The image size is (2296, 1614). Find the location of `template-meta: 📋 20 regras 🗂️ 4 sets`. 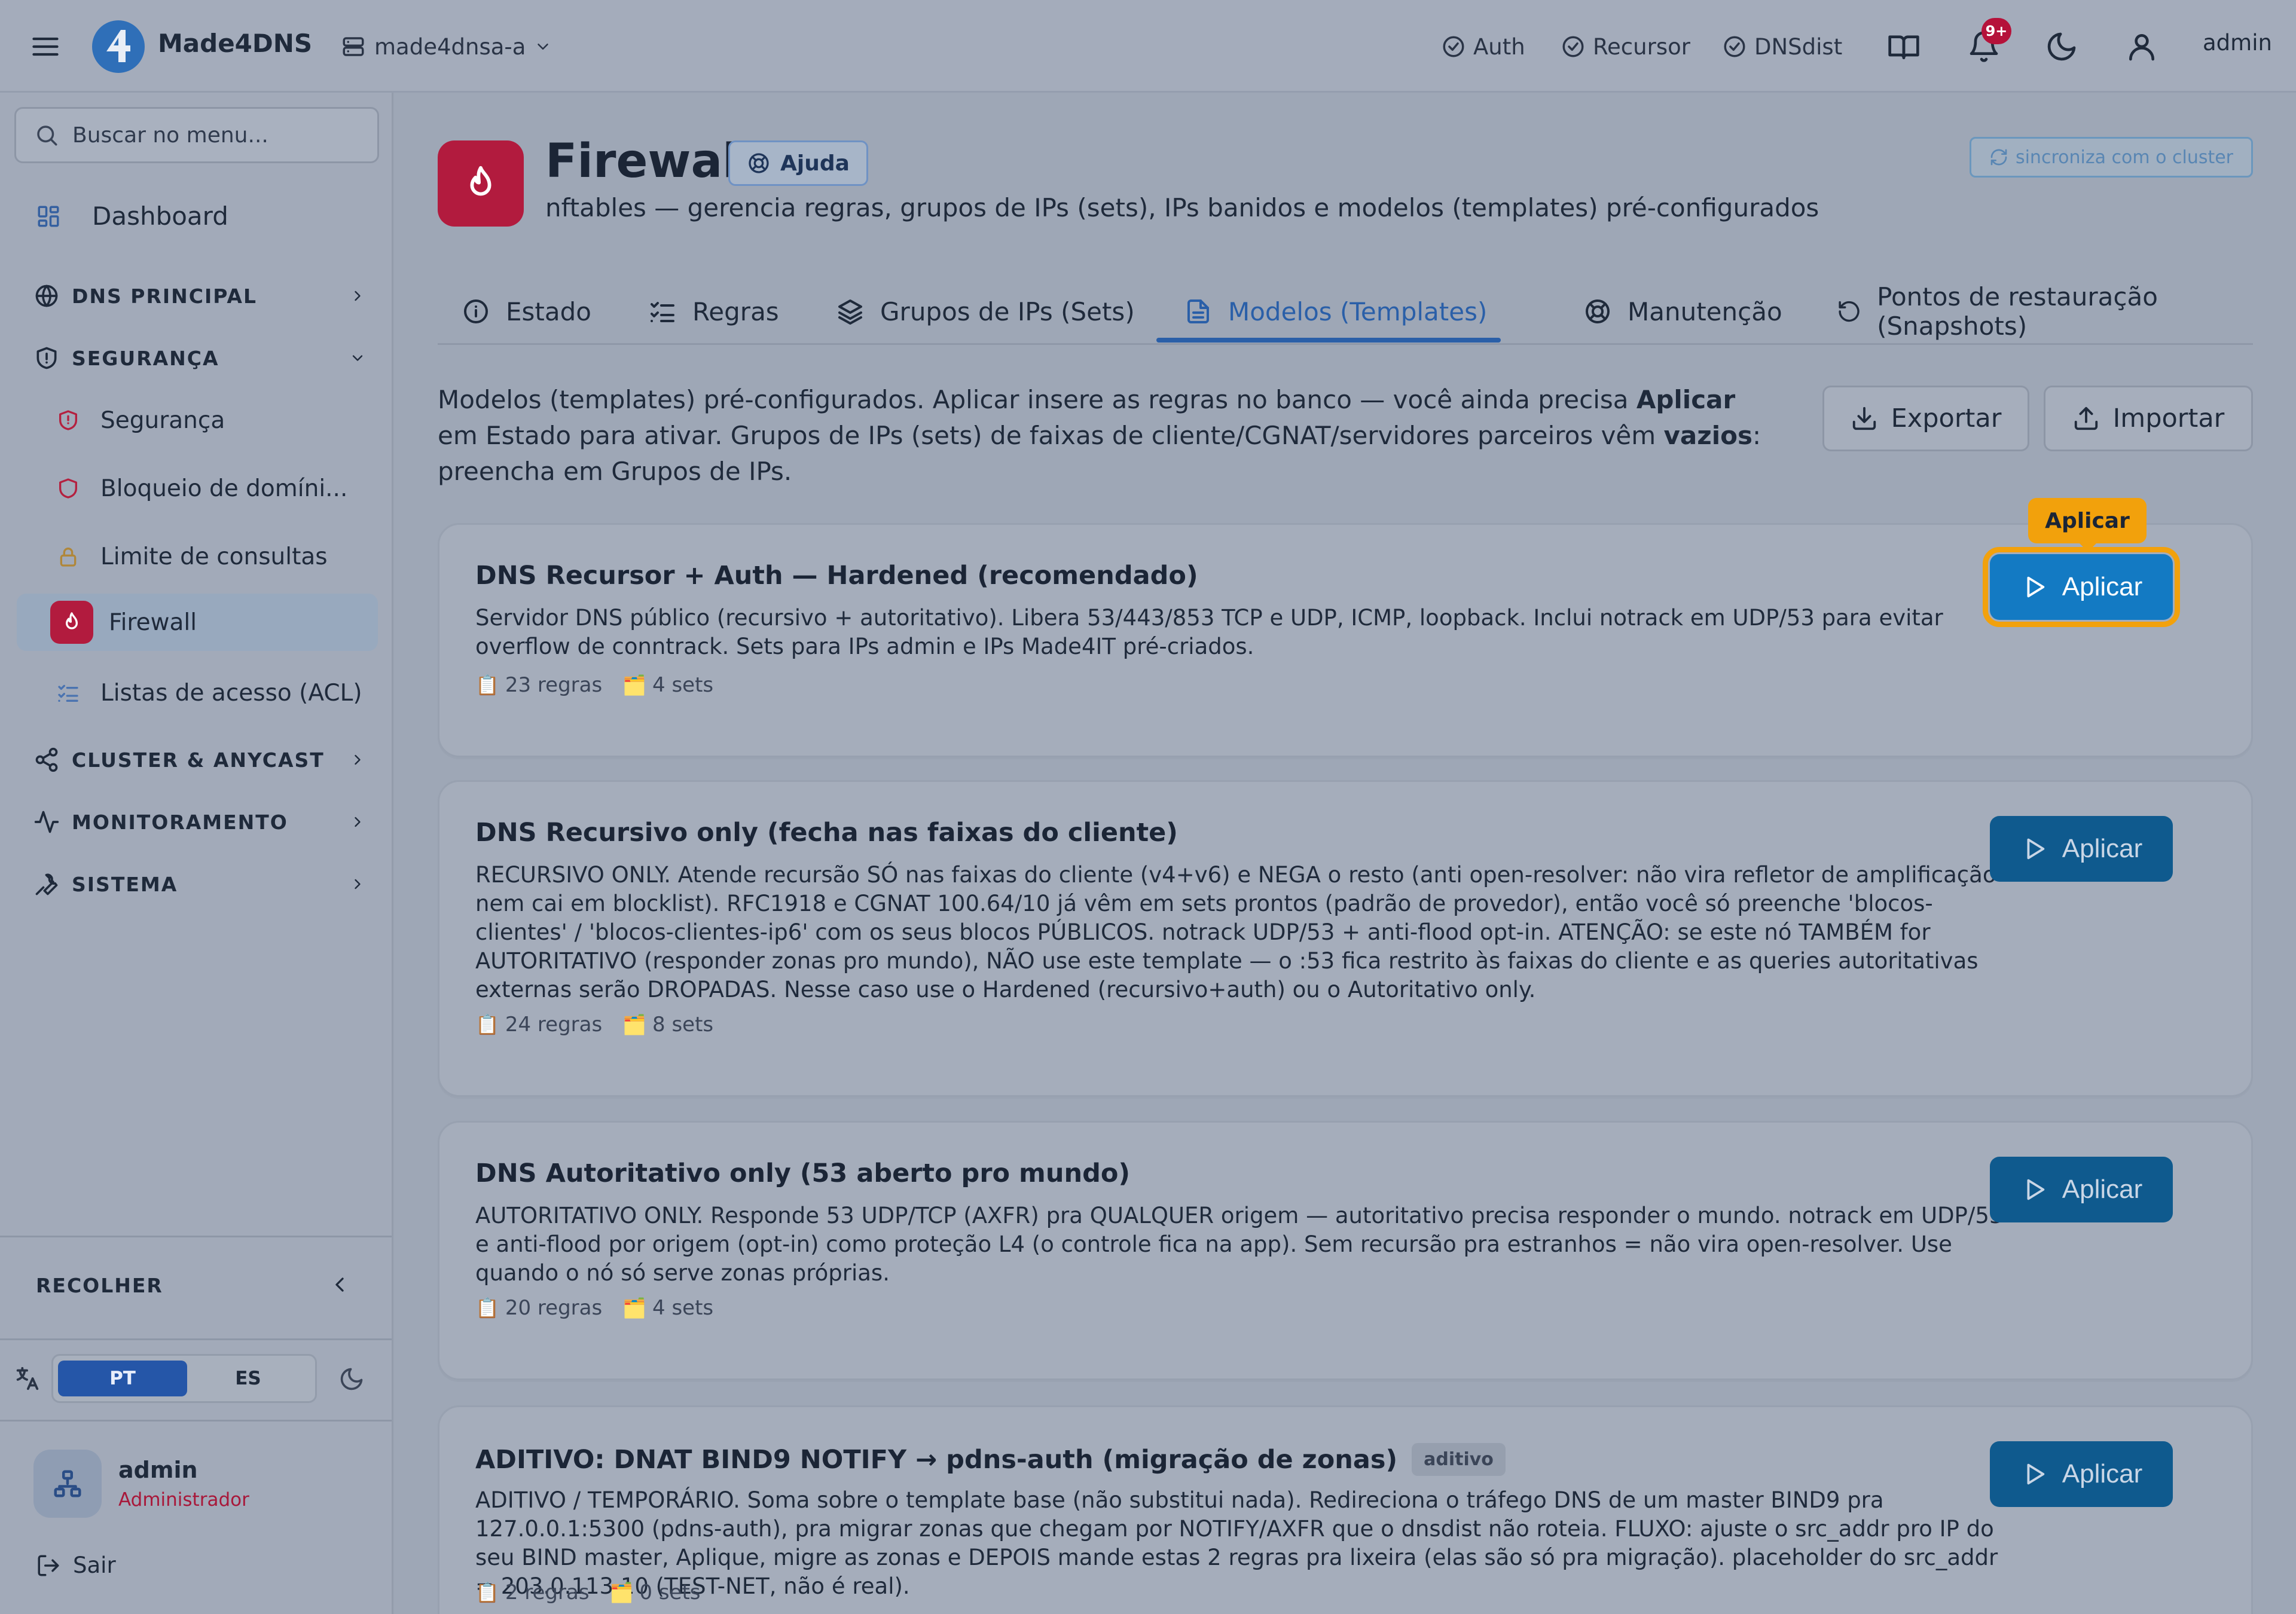

template-meta: 📋 20 regras 🗂️ 4 sets is located at coordinates (594, 1308).